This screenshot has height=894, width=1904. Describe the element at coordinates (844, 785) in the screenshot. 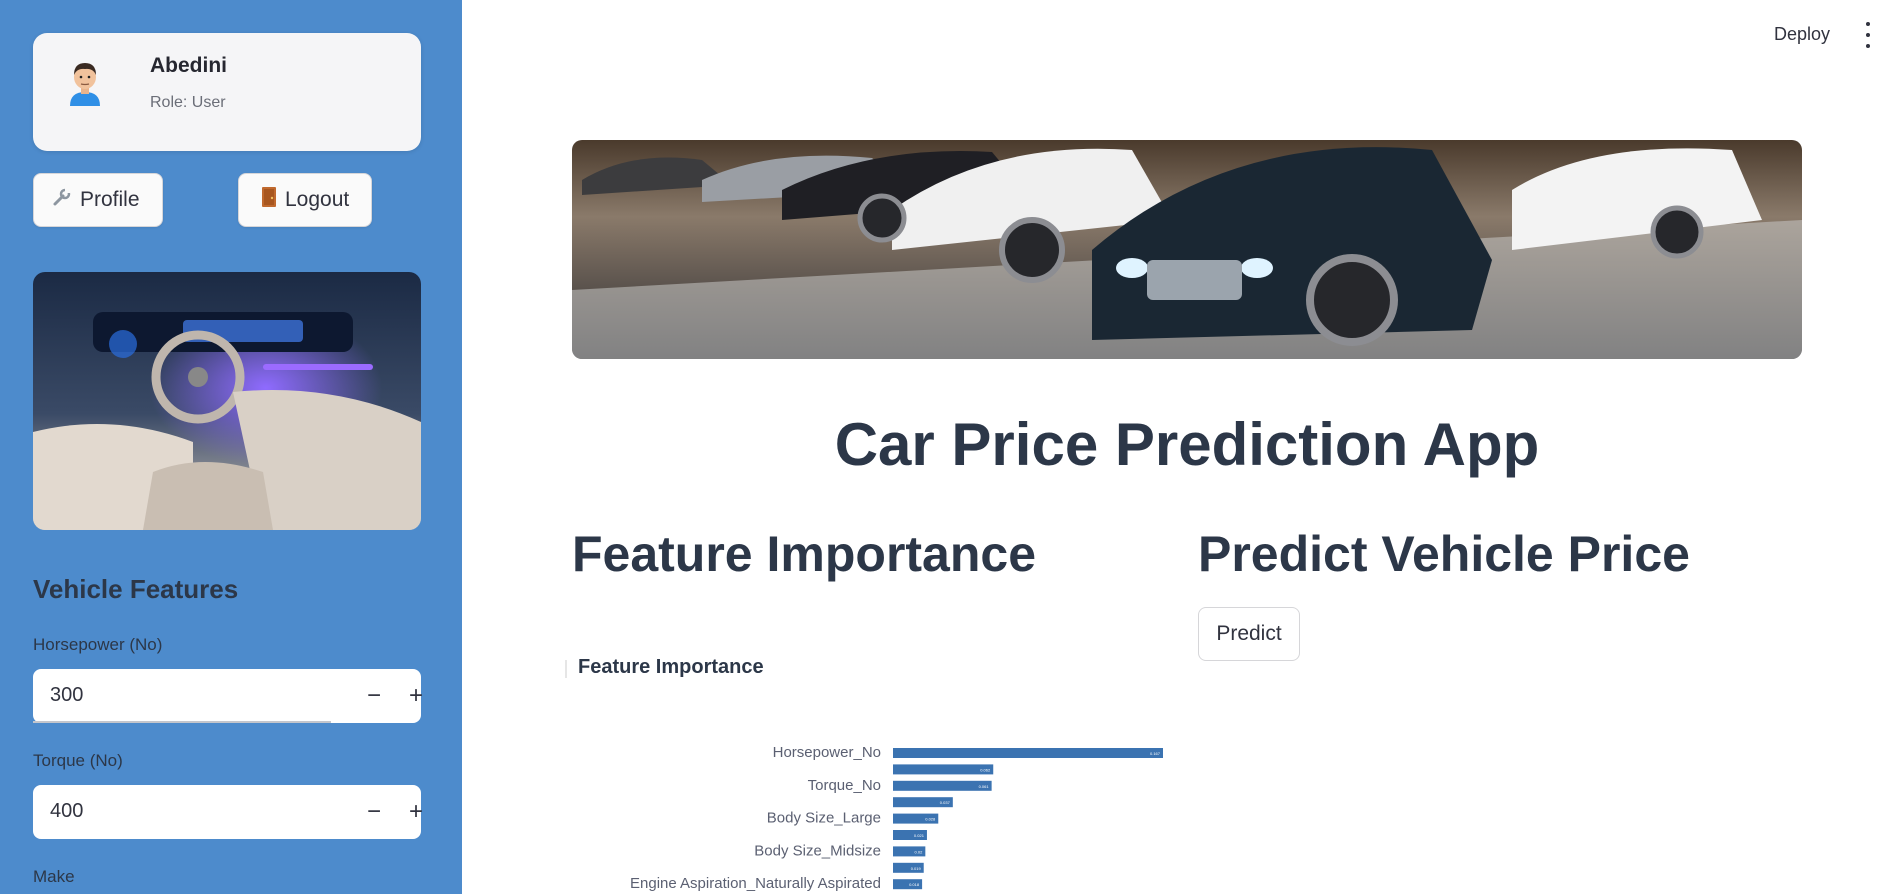

I see `chart-category-label: Torque_No` at that location.